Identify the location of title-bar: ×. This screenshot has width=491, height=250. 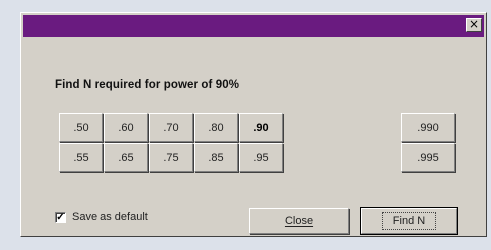
(253, 26).